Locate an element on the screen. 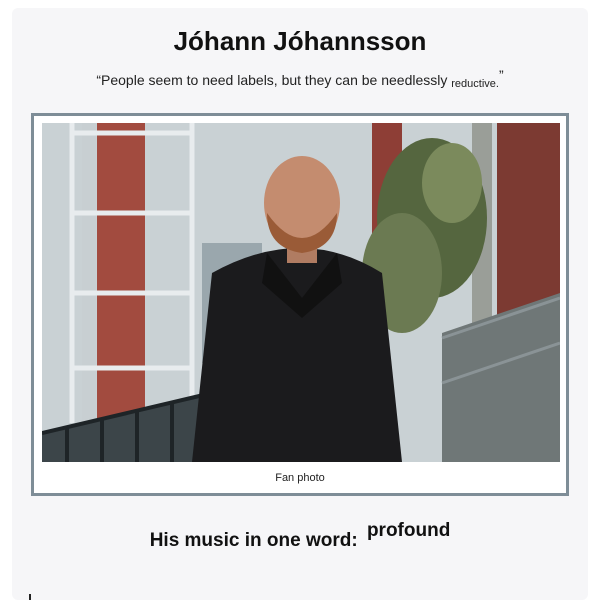 The width and height of the screenshot is (600, 600). quote-close-mark: ” is located at coordinates (501, 75).